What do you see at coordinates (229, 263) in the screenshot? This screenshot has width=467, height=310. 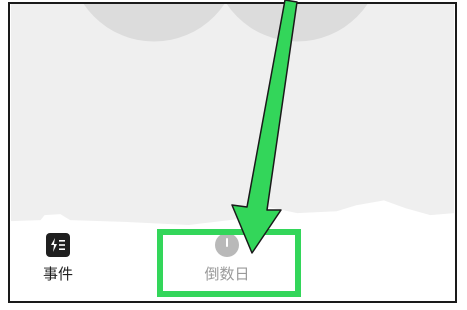 I see `annotation-highlight-box` at bounding box center [229, 263].